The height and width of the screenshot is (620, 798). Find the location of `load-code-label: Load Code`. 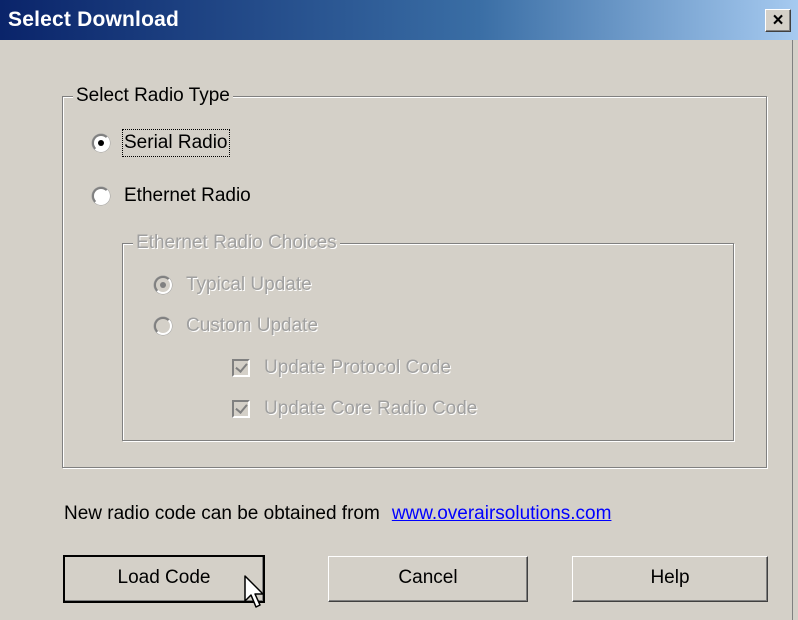

load-code-label: Load Code is located at coordinates (164, 577).